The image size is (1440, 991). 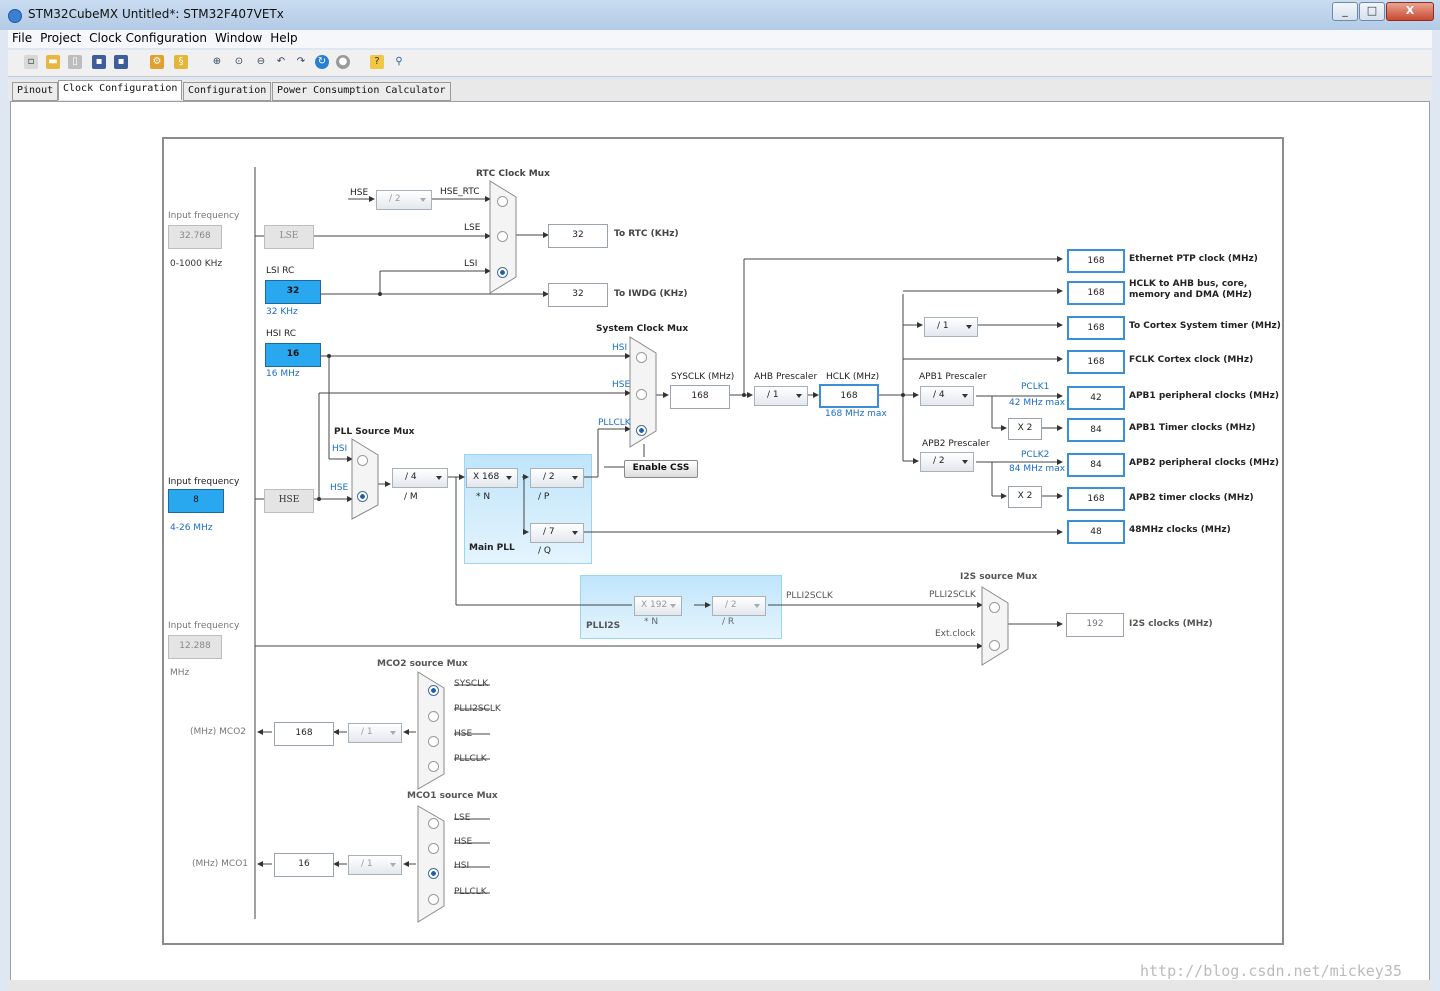 What do you see at coordinates (239, 62) in the screenshot?
I see `zoom-fit-icon: ⊙` at bounding box center [239, 62].